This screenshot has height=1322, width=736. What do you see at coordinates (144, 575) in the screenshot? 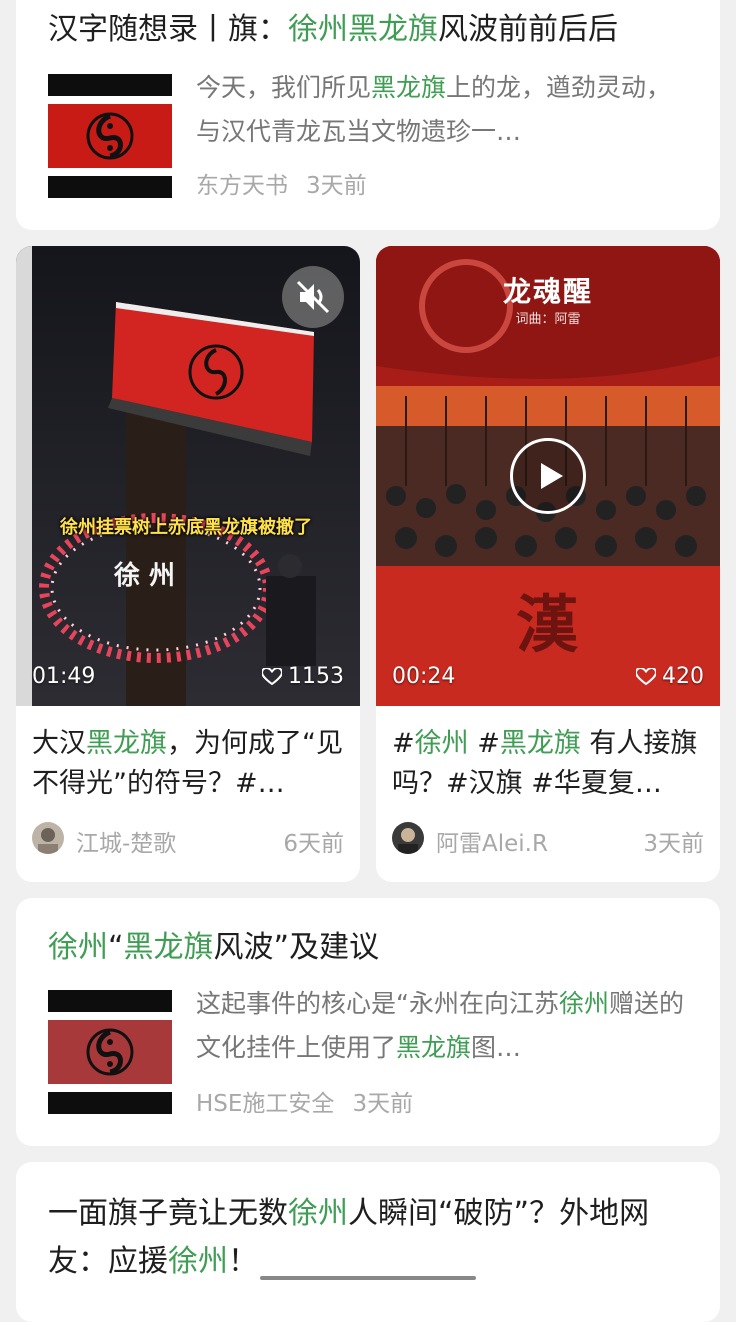
I see `svg-text: 徐 州` at bounding box center [144, 575].